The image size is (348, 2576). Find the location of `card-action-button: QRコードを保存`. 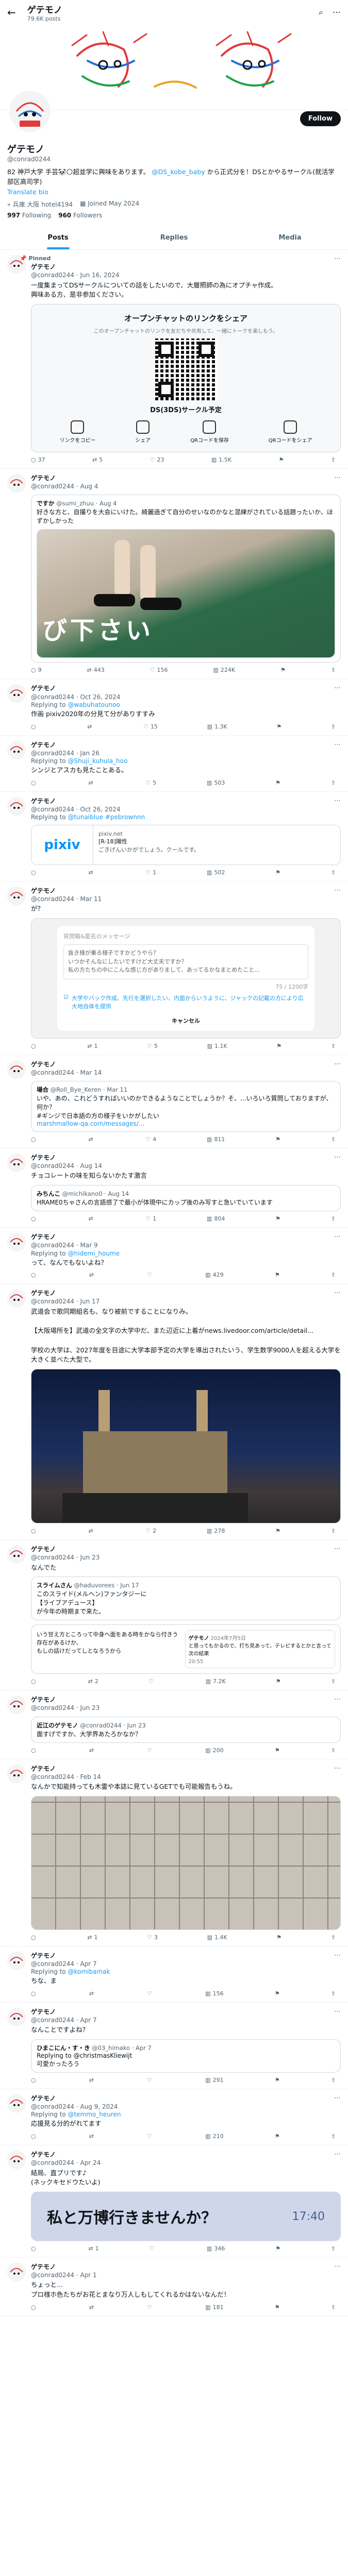

card-action-button: QRコードを保存 is located at coordinates (209, 432).